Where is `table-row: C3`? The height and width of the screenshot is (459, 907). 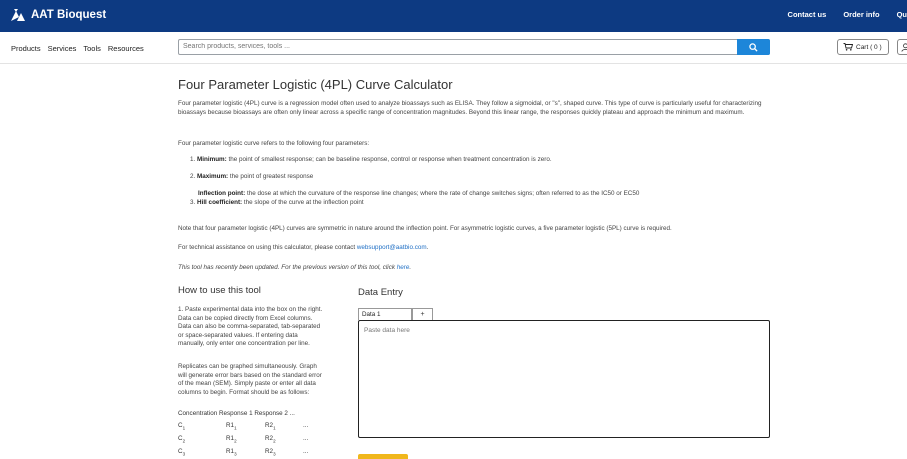 table-row: C3 is located at coordinates (181, 452).